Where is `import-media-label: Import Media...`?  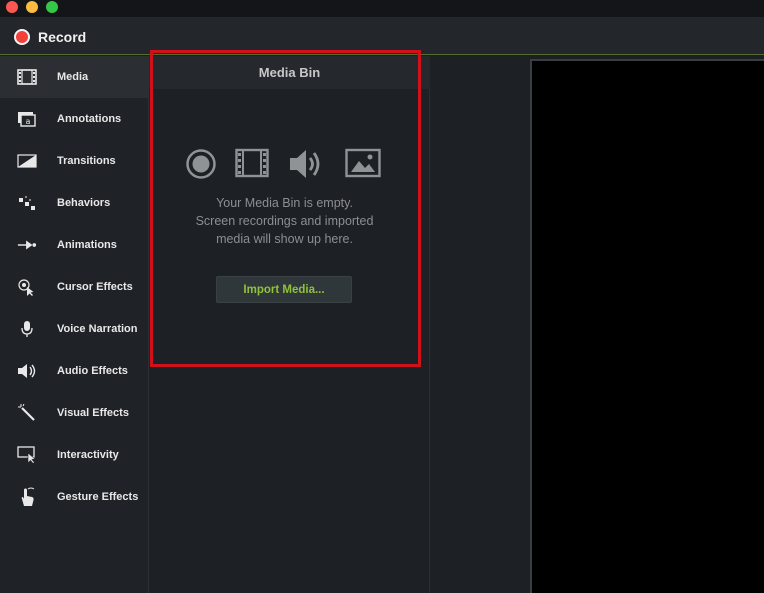
import-media-label: Import Media... is located at coordinates (284, 289).